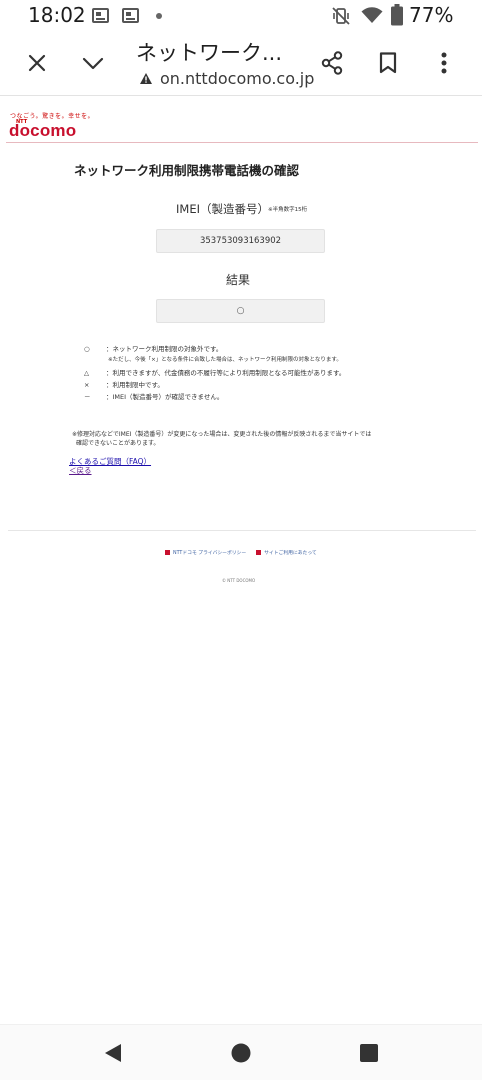 Image resolution: width=482 pixels, height=1080 pixels. Describe the element at coordinates (341, 16) in the screenshot. I see `vibrate-off-icon` at that location.